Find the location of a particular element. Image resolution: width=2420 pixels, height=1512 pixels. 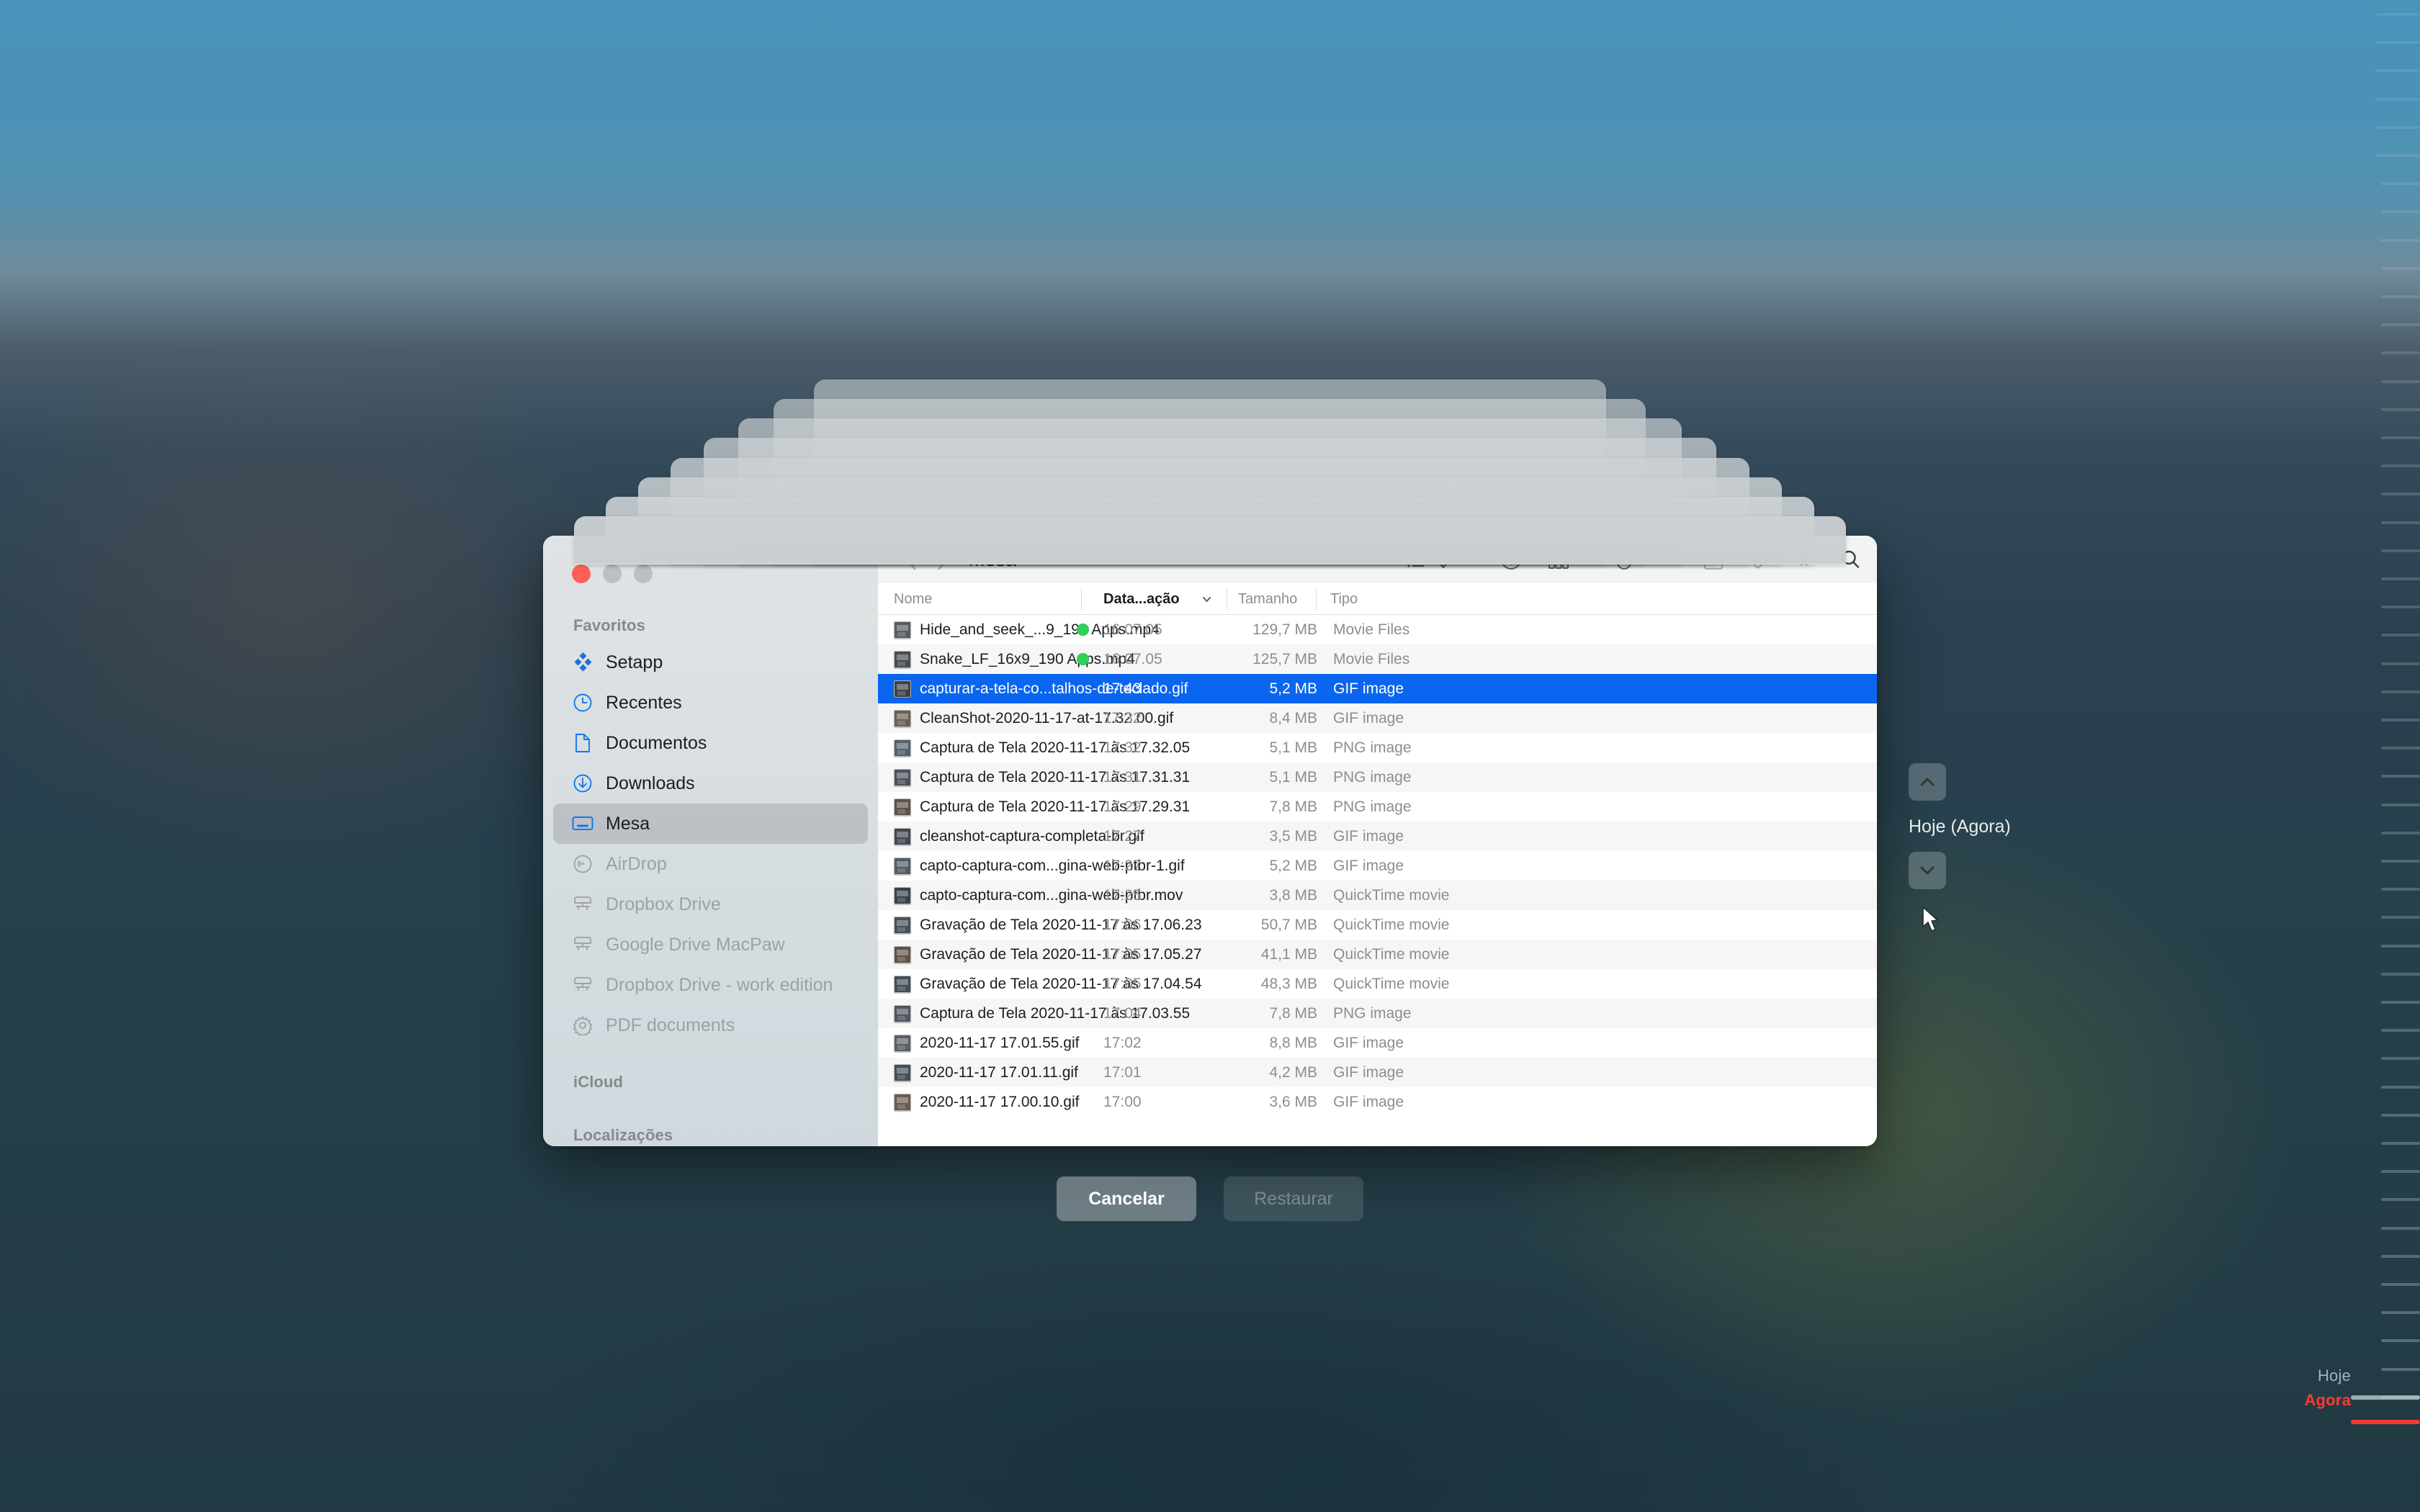

timemachine-timeline is located at coordinates (2385, 756).